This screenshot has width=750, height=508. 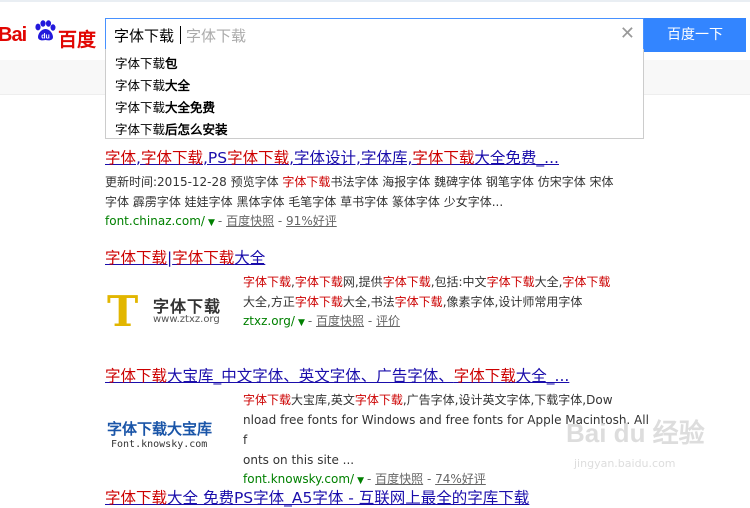 What do you see at coordinates (190, 107) in the screenshot?
I see `suggestion-suffix: 大全免费` at bounding box center [190, 107].